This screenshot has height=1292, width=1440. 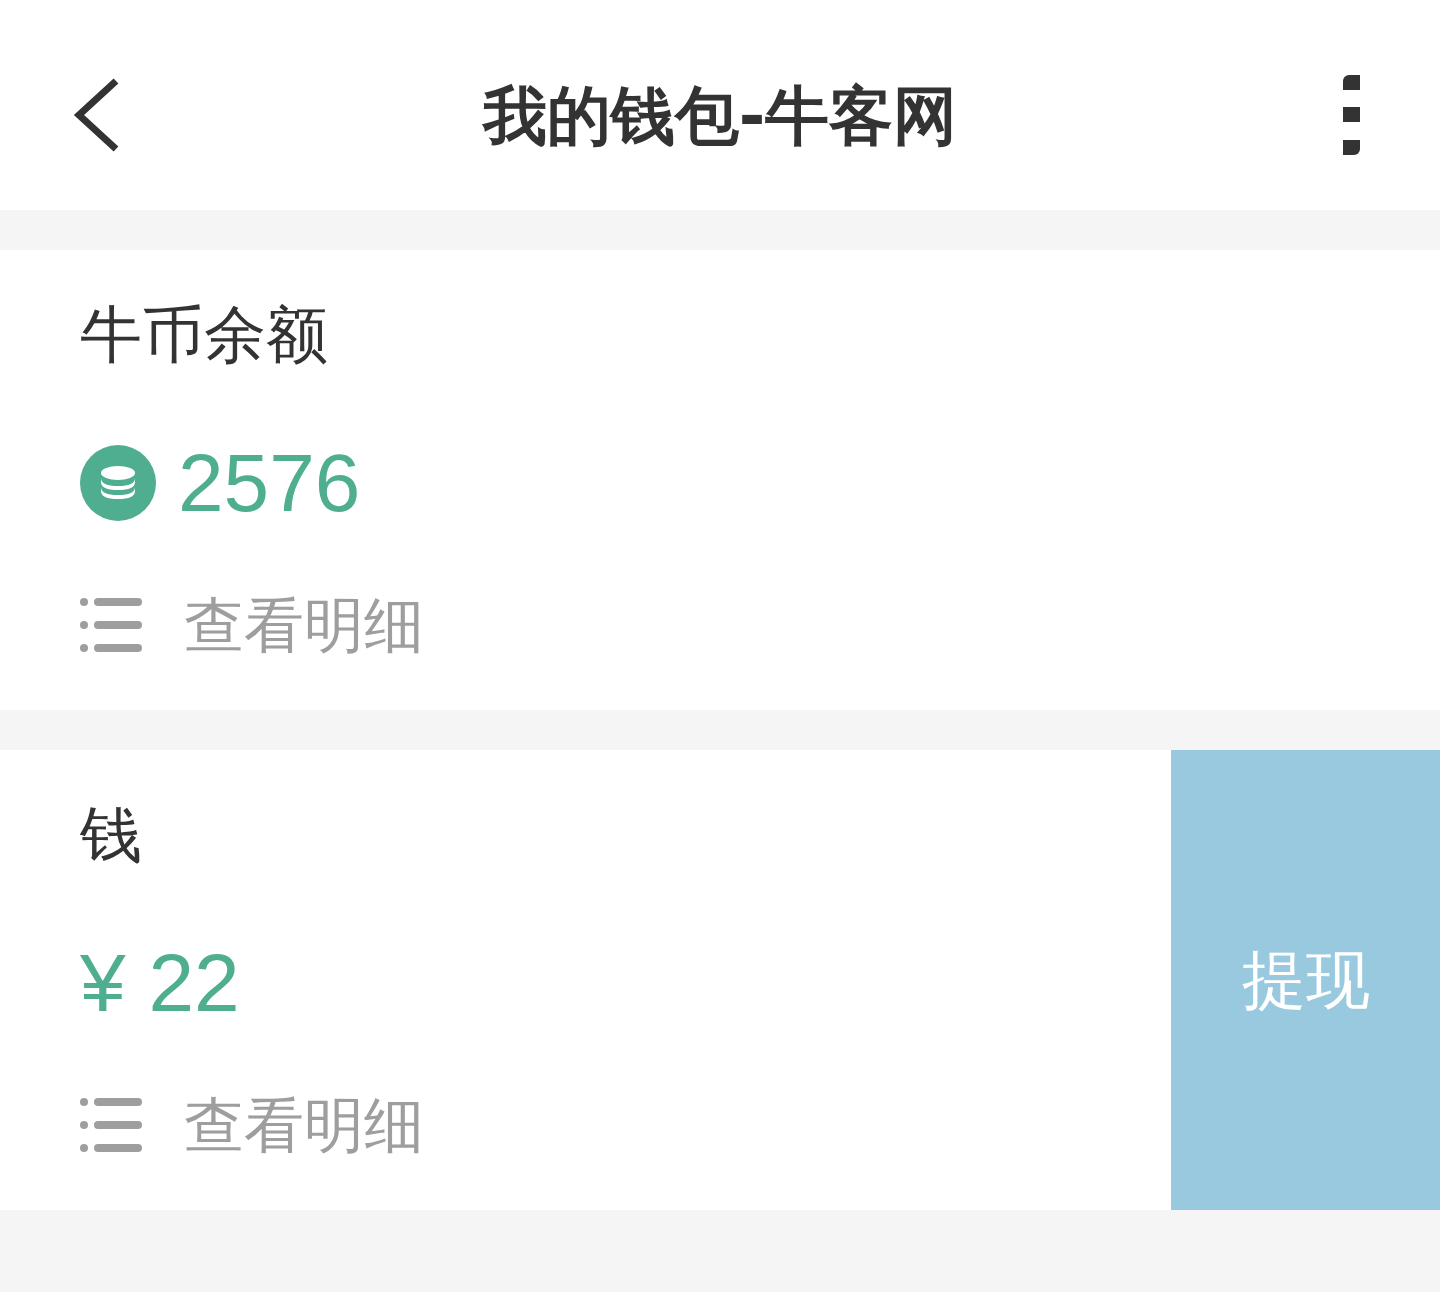 What do you see at coordinates (111, 835) in the screenshot?
I see `card-label: 钱` at bounding box center [111, 835].